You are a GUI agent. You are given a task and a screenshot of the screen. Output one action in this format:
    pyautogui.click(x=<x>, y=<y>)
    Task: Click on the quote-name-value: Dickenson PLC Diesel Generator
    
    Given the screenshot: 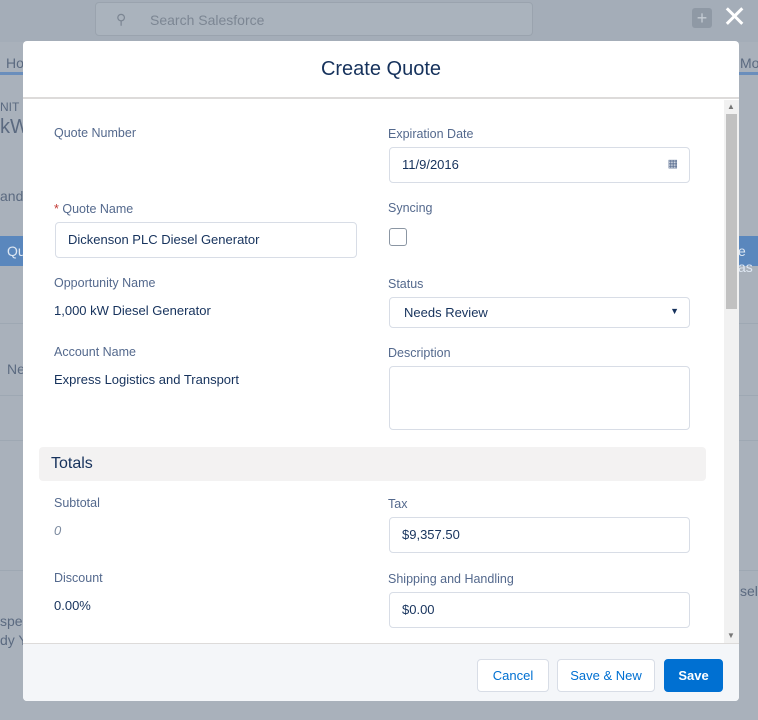 What is the action you would take?
    pyautogui.click(x=164, y=239)
    